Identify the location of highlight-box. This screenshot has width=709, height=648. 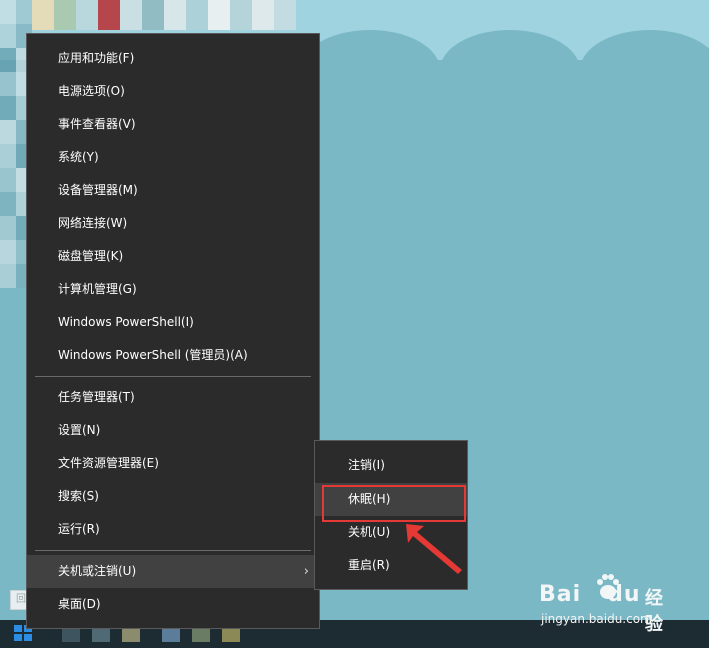
(394, 503).